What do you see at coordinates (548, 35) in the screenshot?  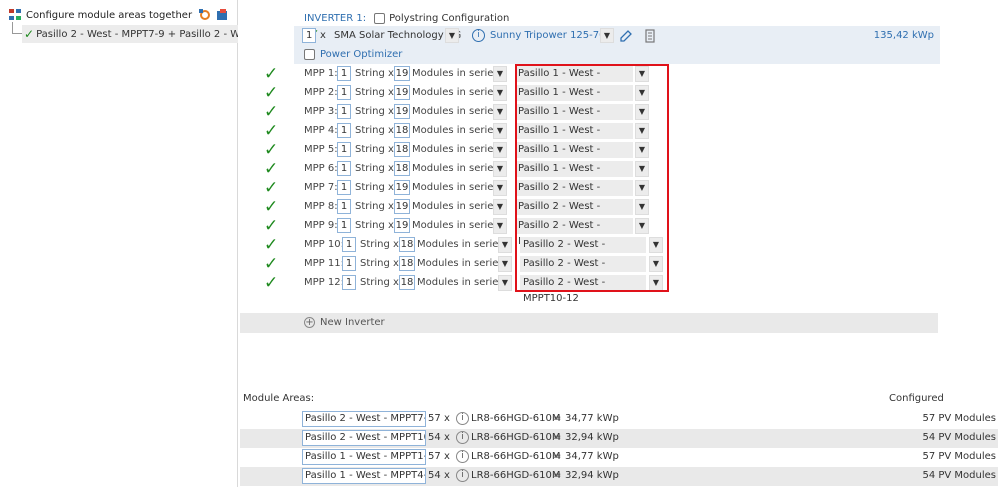 I see `model-select: Sunny Tripower 125-70` at bounding box center [548, 35].